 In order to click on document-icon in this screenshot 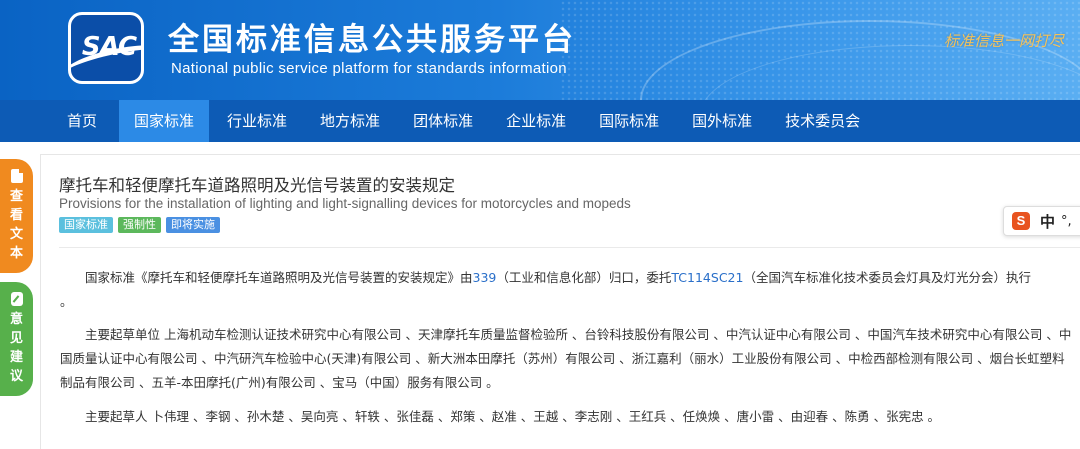, I will do `click(16, 176)`.